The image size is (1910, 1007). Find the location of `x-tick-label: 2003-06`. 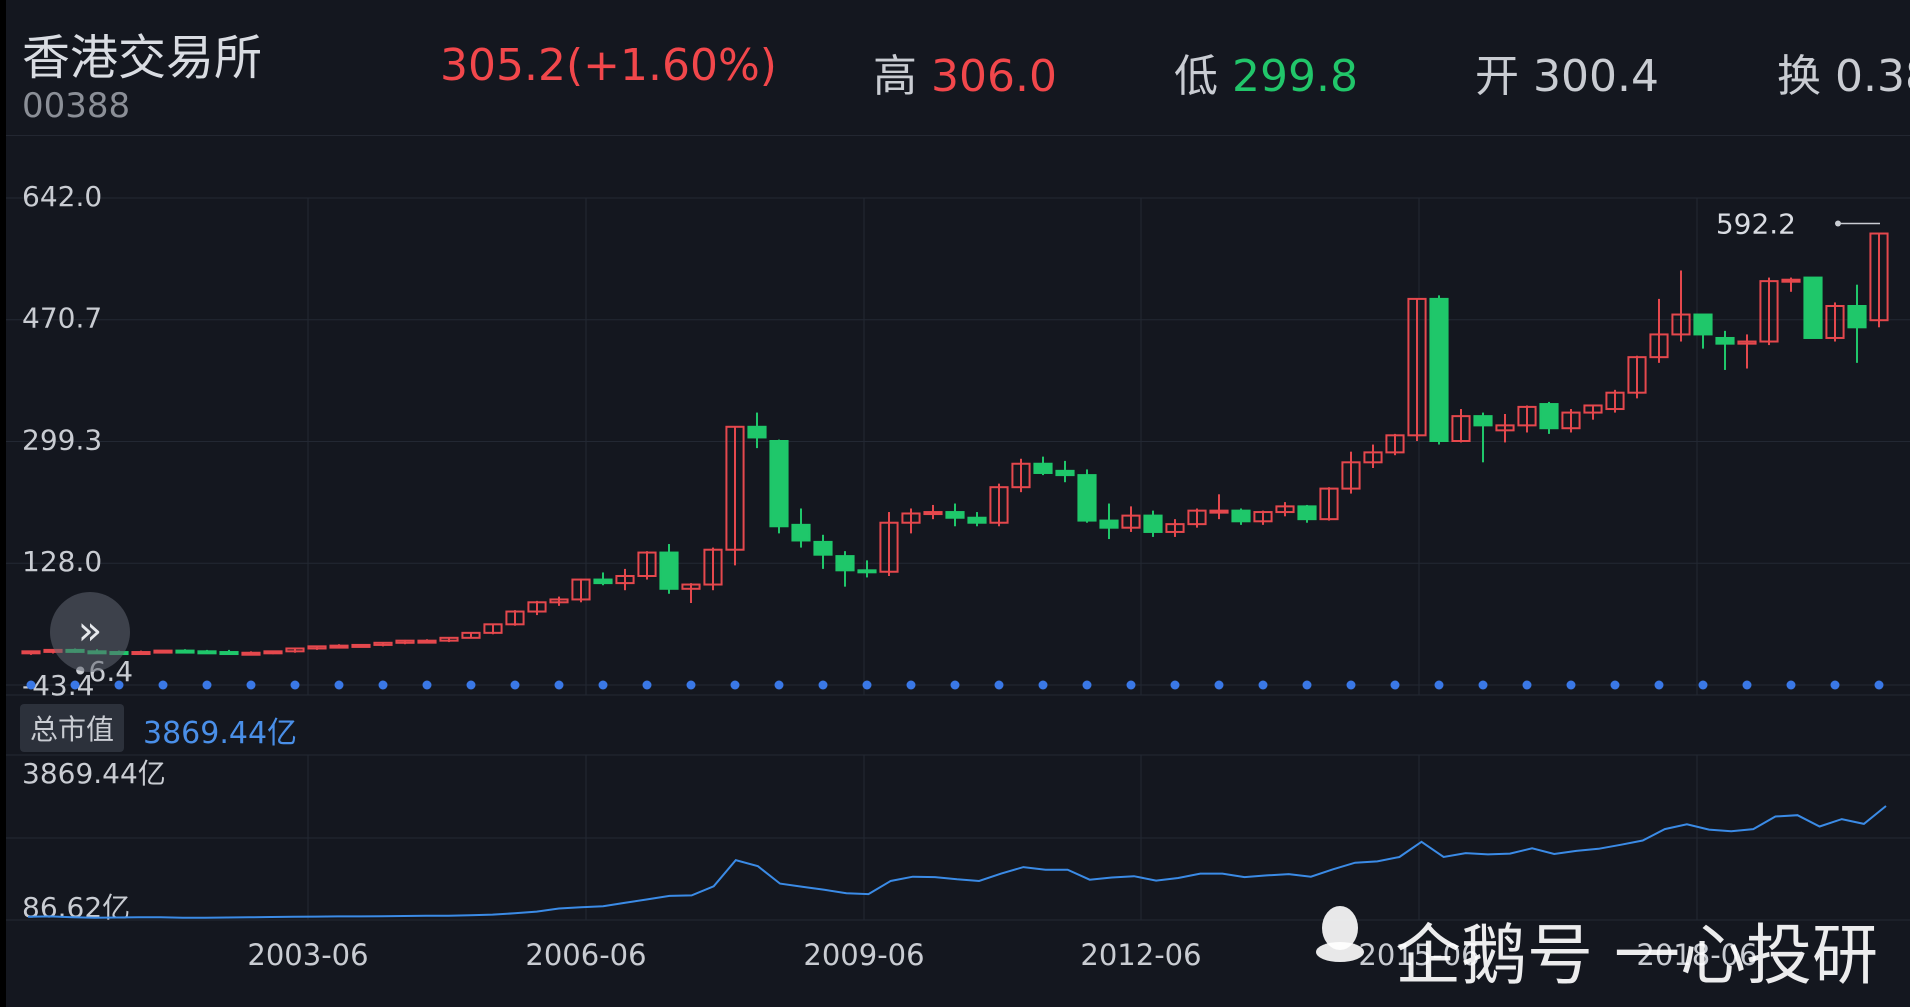

x-tick-label: 2003-06 is located at coordinates (307, 955).